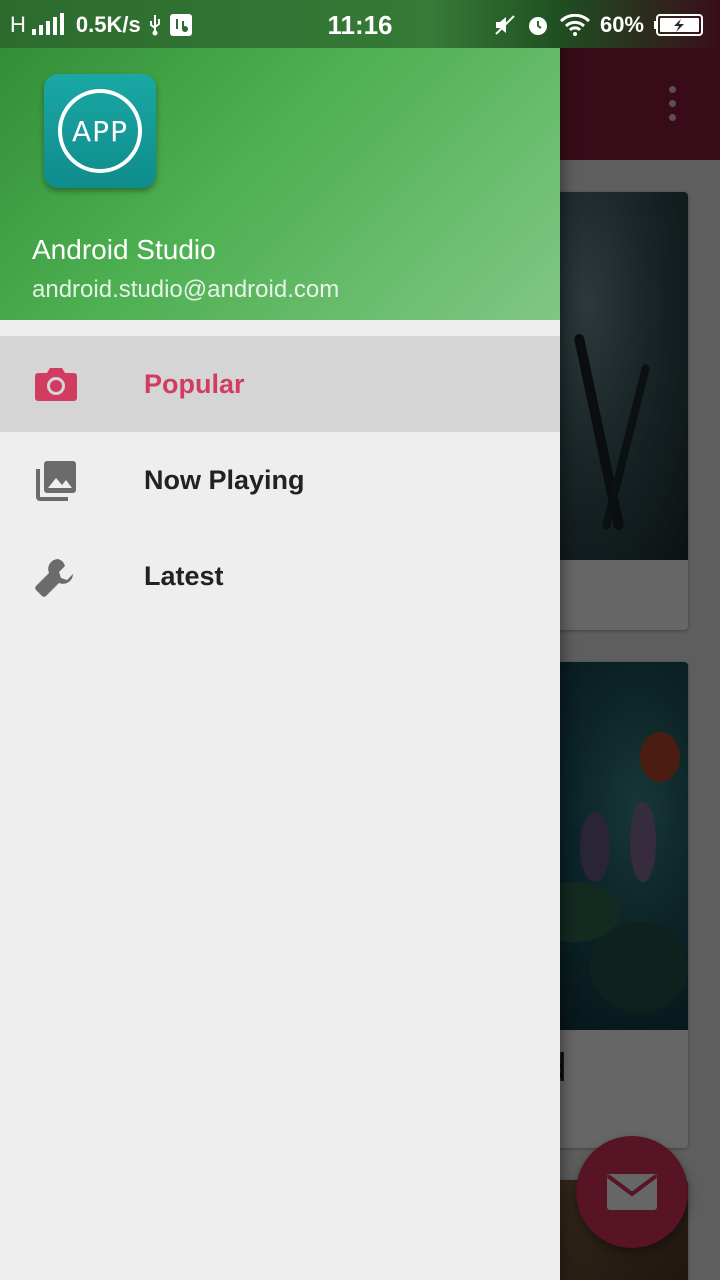  I want to click on menu-item-latest: Latest, so click(280, 576).